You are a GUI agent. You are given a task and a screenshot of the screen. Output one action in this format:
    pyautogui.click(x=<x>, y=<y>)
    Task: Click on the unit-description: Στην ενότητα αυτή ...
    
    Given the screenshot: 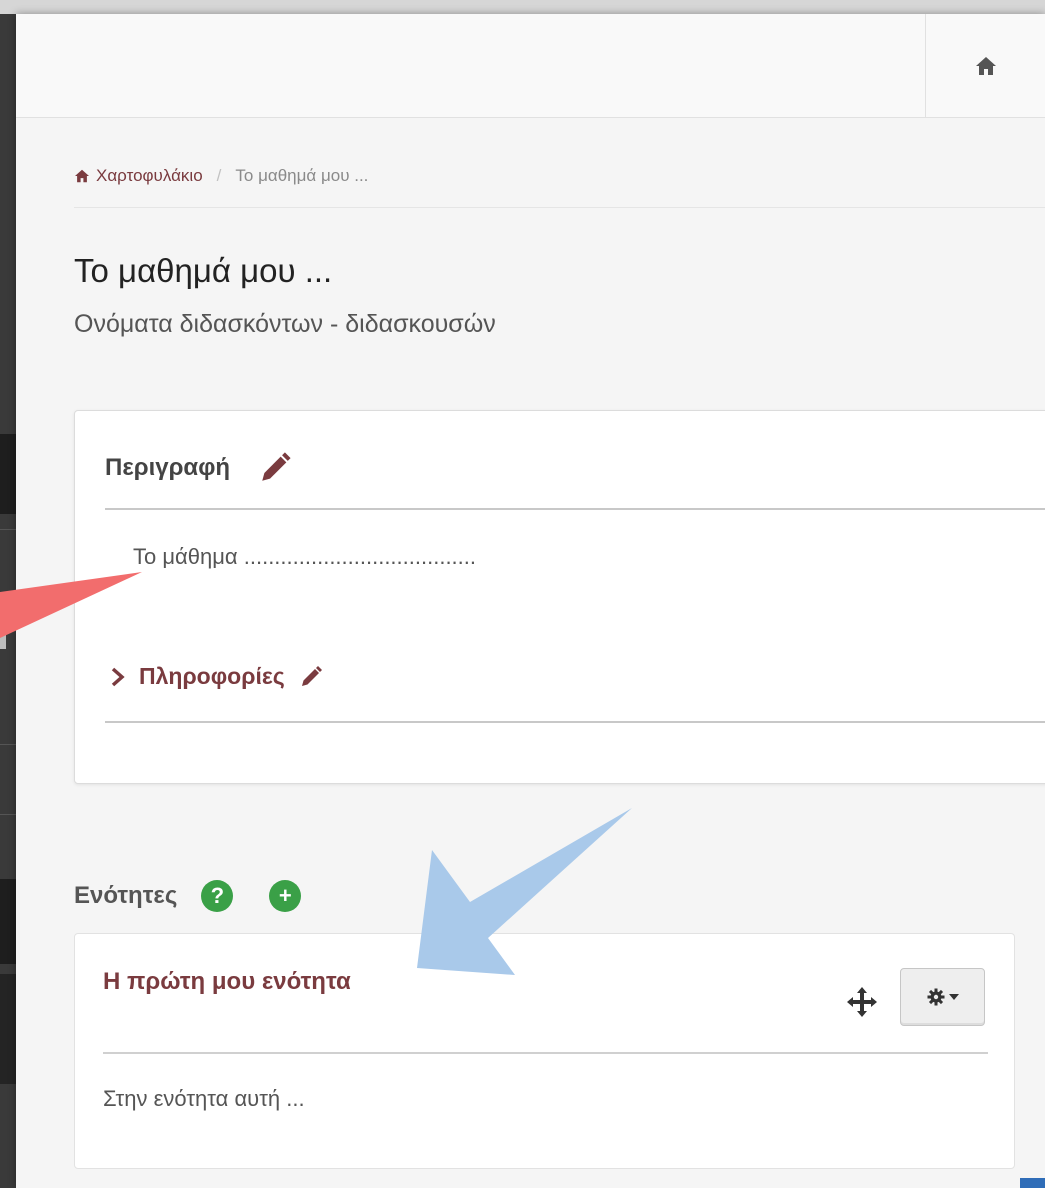 What is the action you would take?
    pyautogui.click(x=204, y=1098)
    